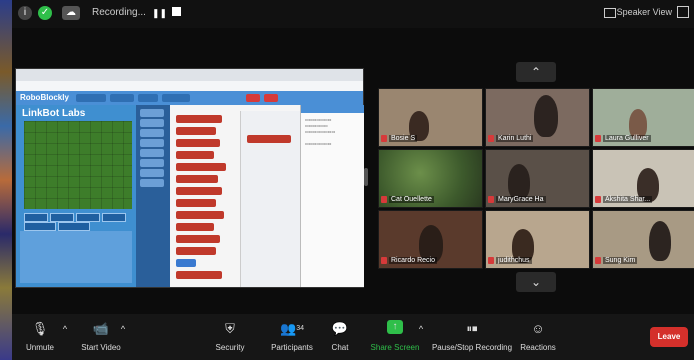 The height and width of the screenshot is (360, 694). Describe the element at coordinates (332, 196) in the screenshot. I see `code-panel: ▭▭▭▭▭▭▭ ▭▭▭▭▭▭ ▭▭▭▭▭▭▭▭ ▭▭▭▭▭▭▭` at that location.